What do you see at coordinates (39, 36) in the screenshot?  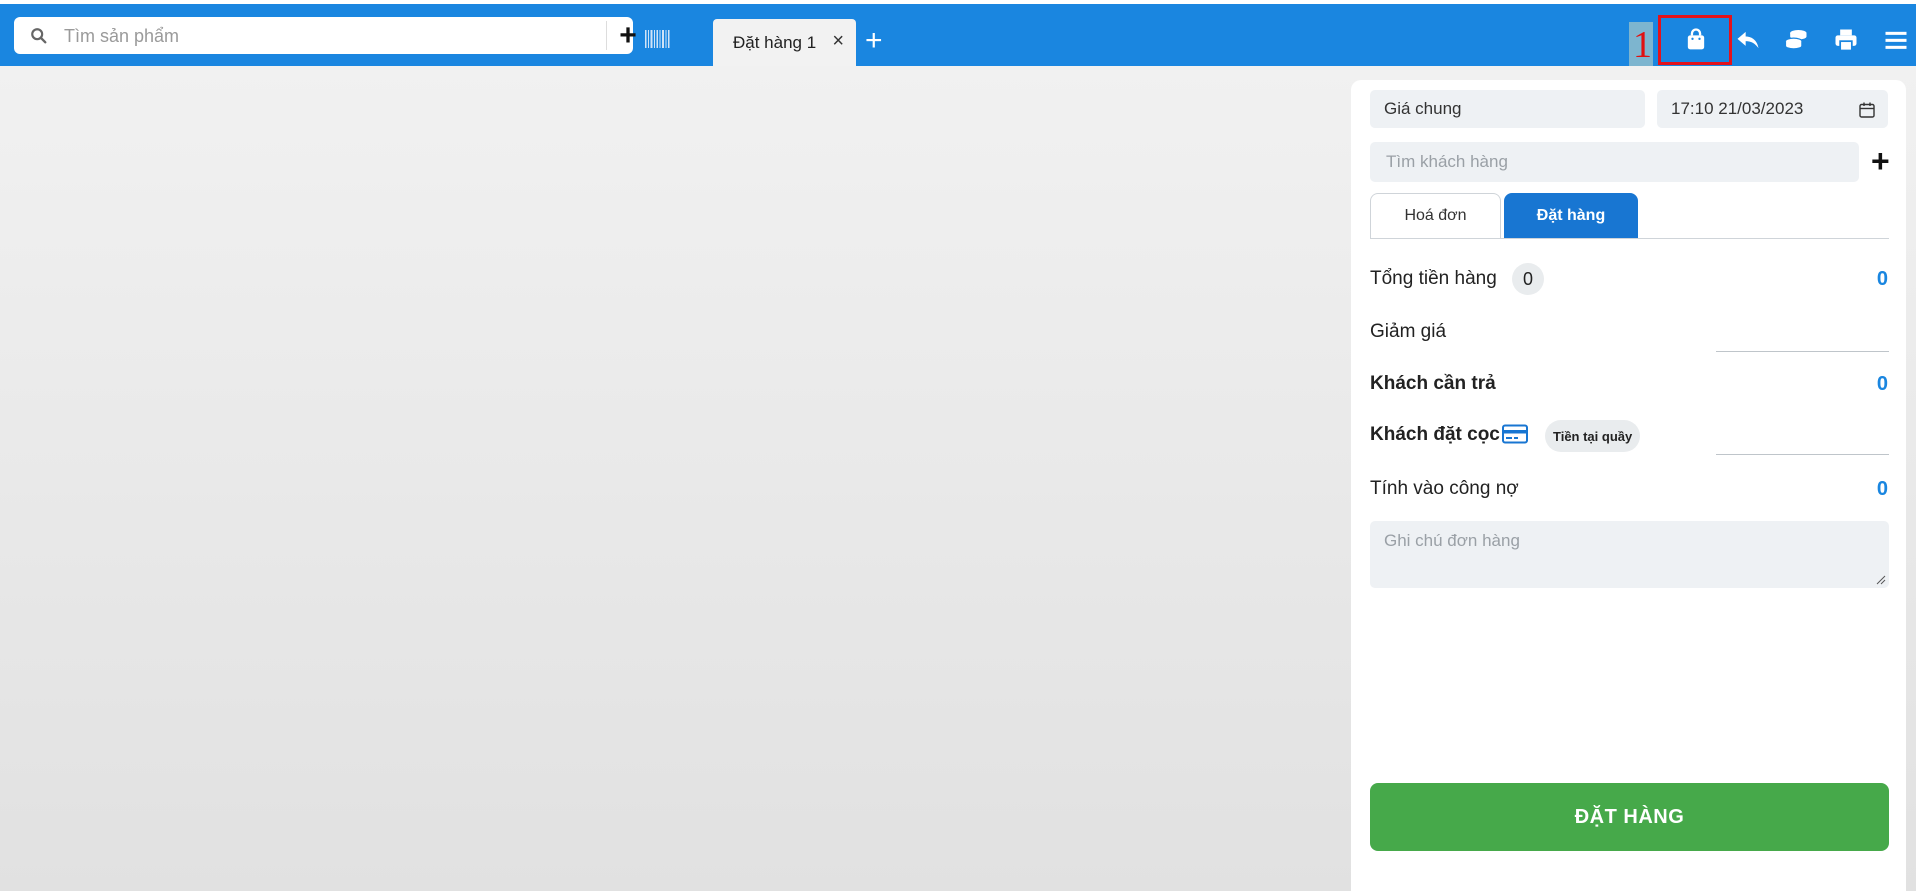 I see `search-icon` at bounding box center [39, 36].